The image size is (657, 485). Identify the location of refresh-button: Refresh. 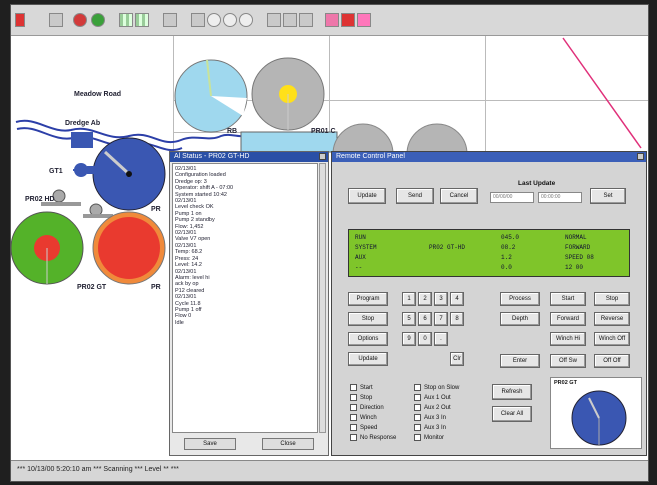
(512, 392).